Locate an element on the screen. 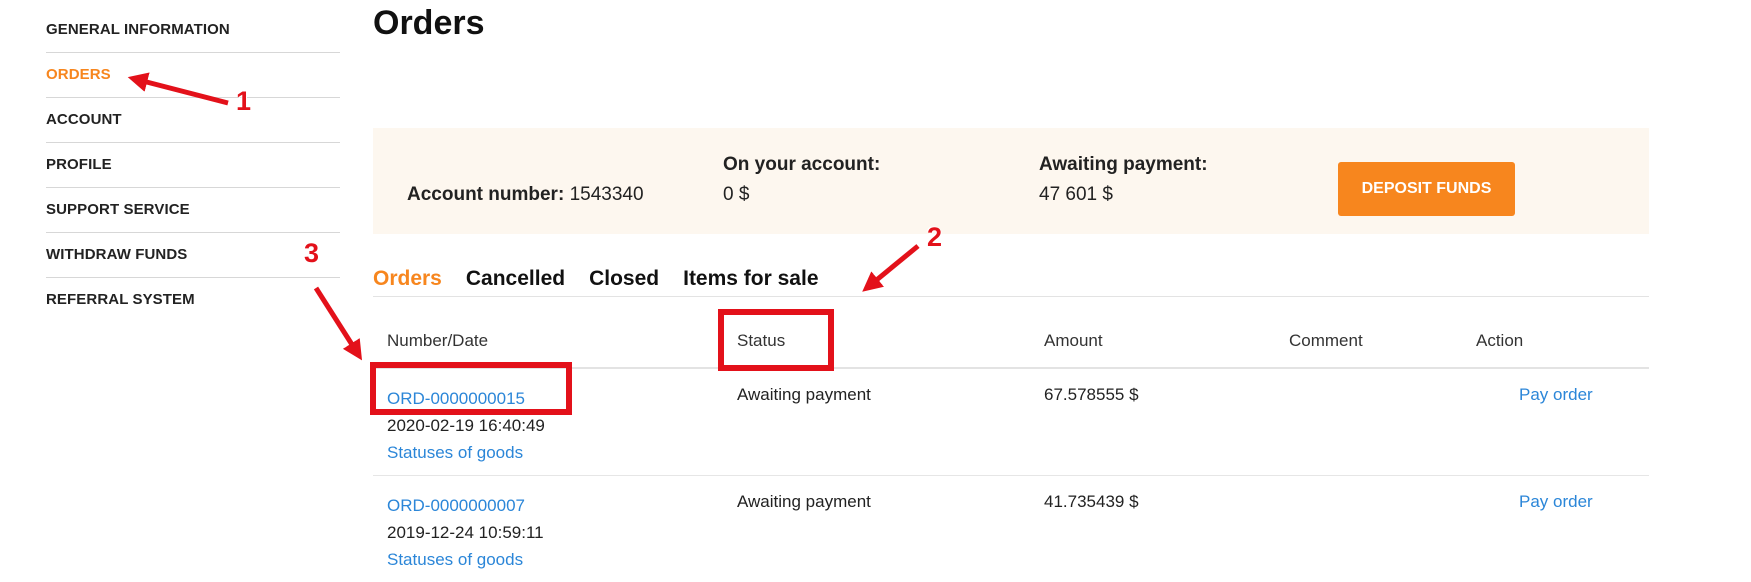  annotation-label-2: 2 is located at coordinates (935, 237).